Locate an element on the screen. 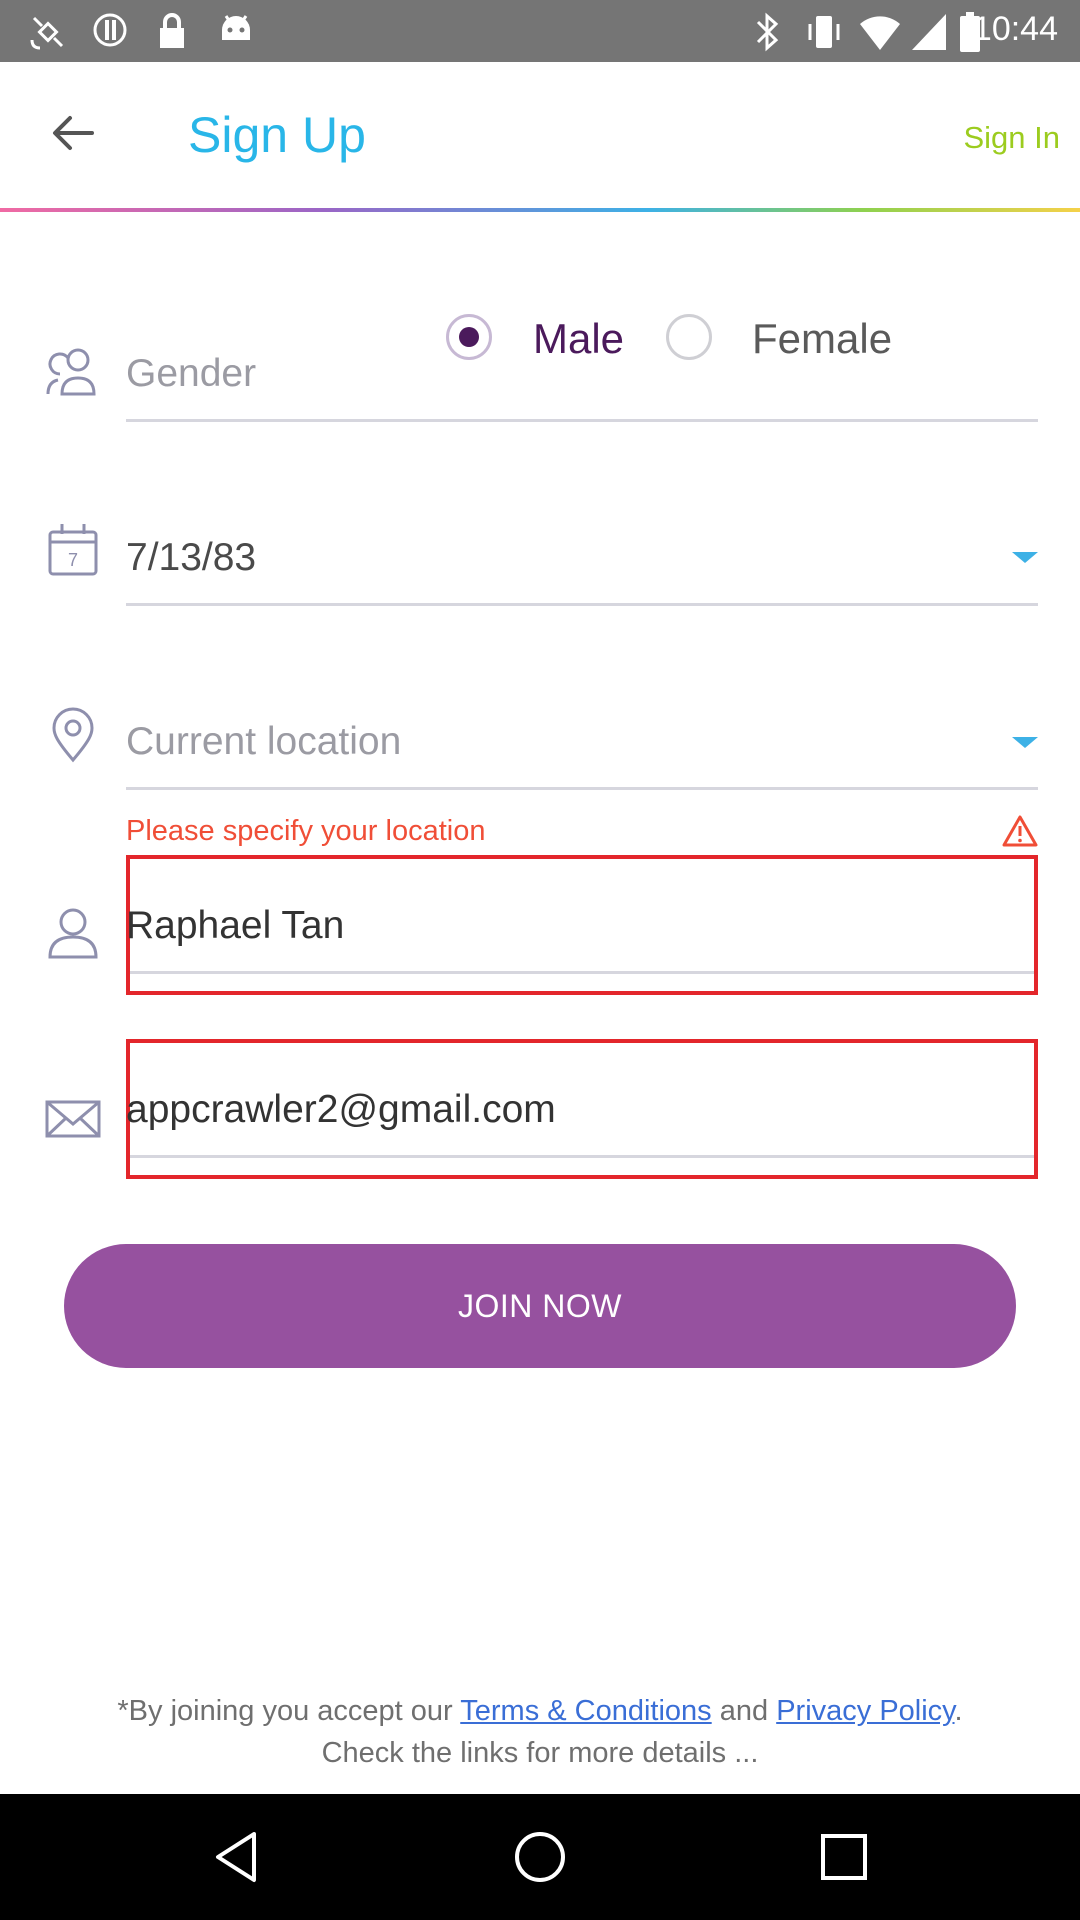 The height and width of the screenshot is (1920, 1080). name-input: Raphael Tan is located at coordinates (235, 926).